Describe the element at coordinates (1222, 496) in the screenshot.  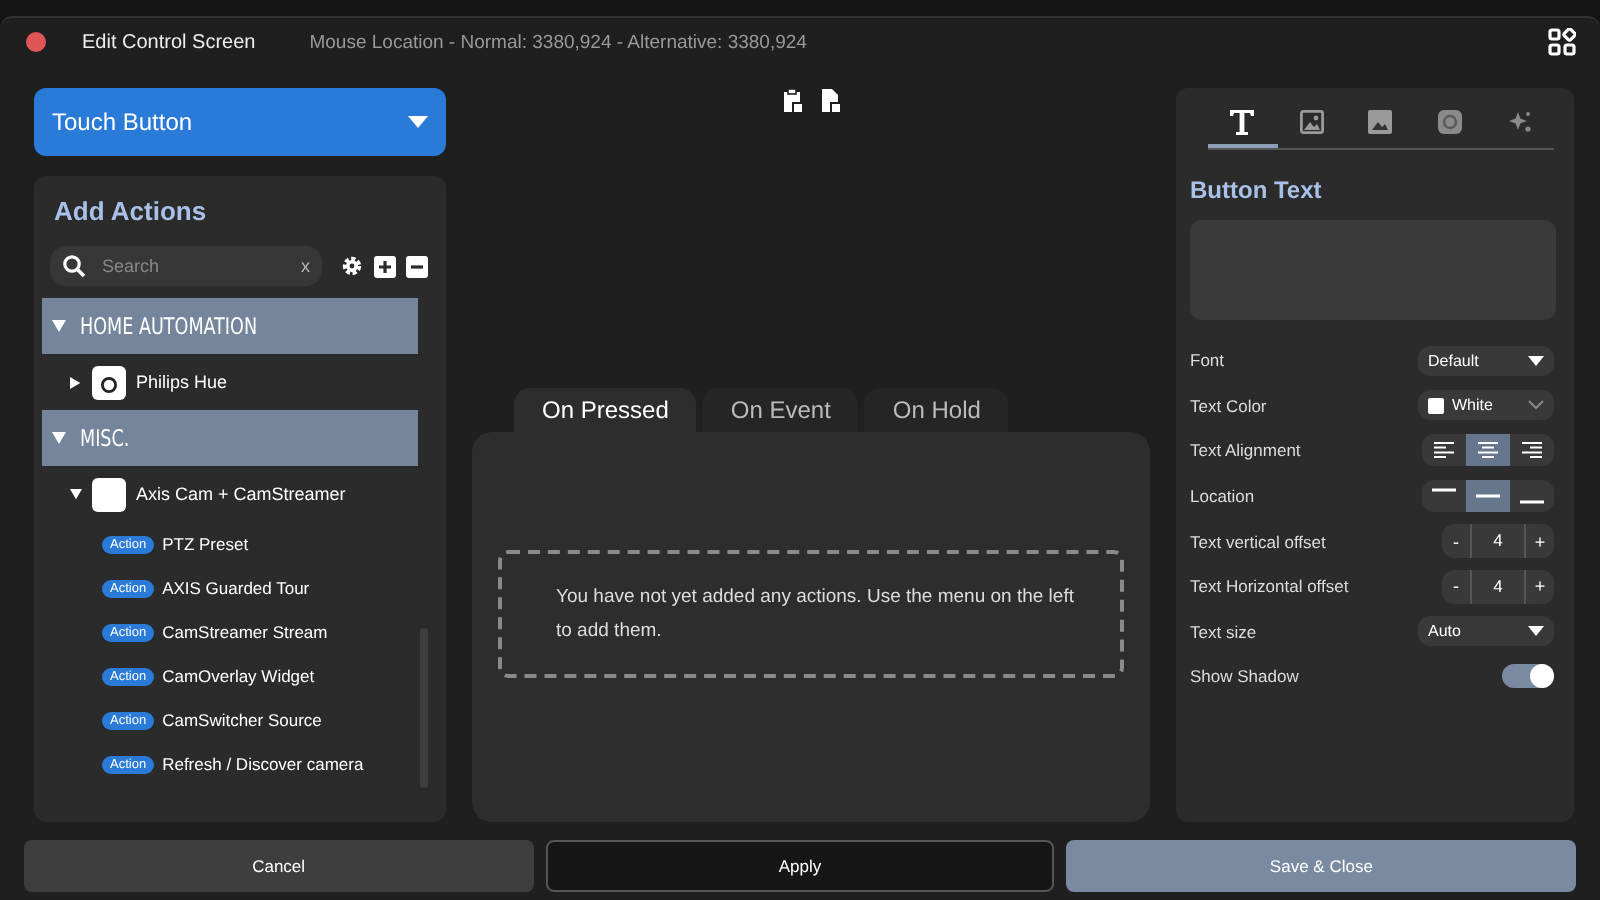
I see `property-label: Location` at that location.